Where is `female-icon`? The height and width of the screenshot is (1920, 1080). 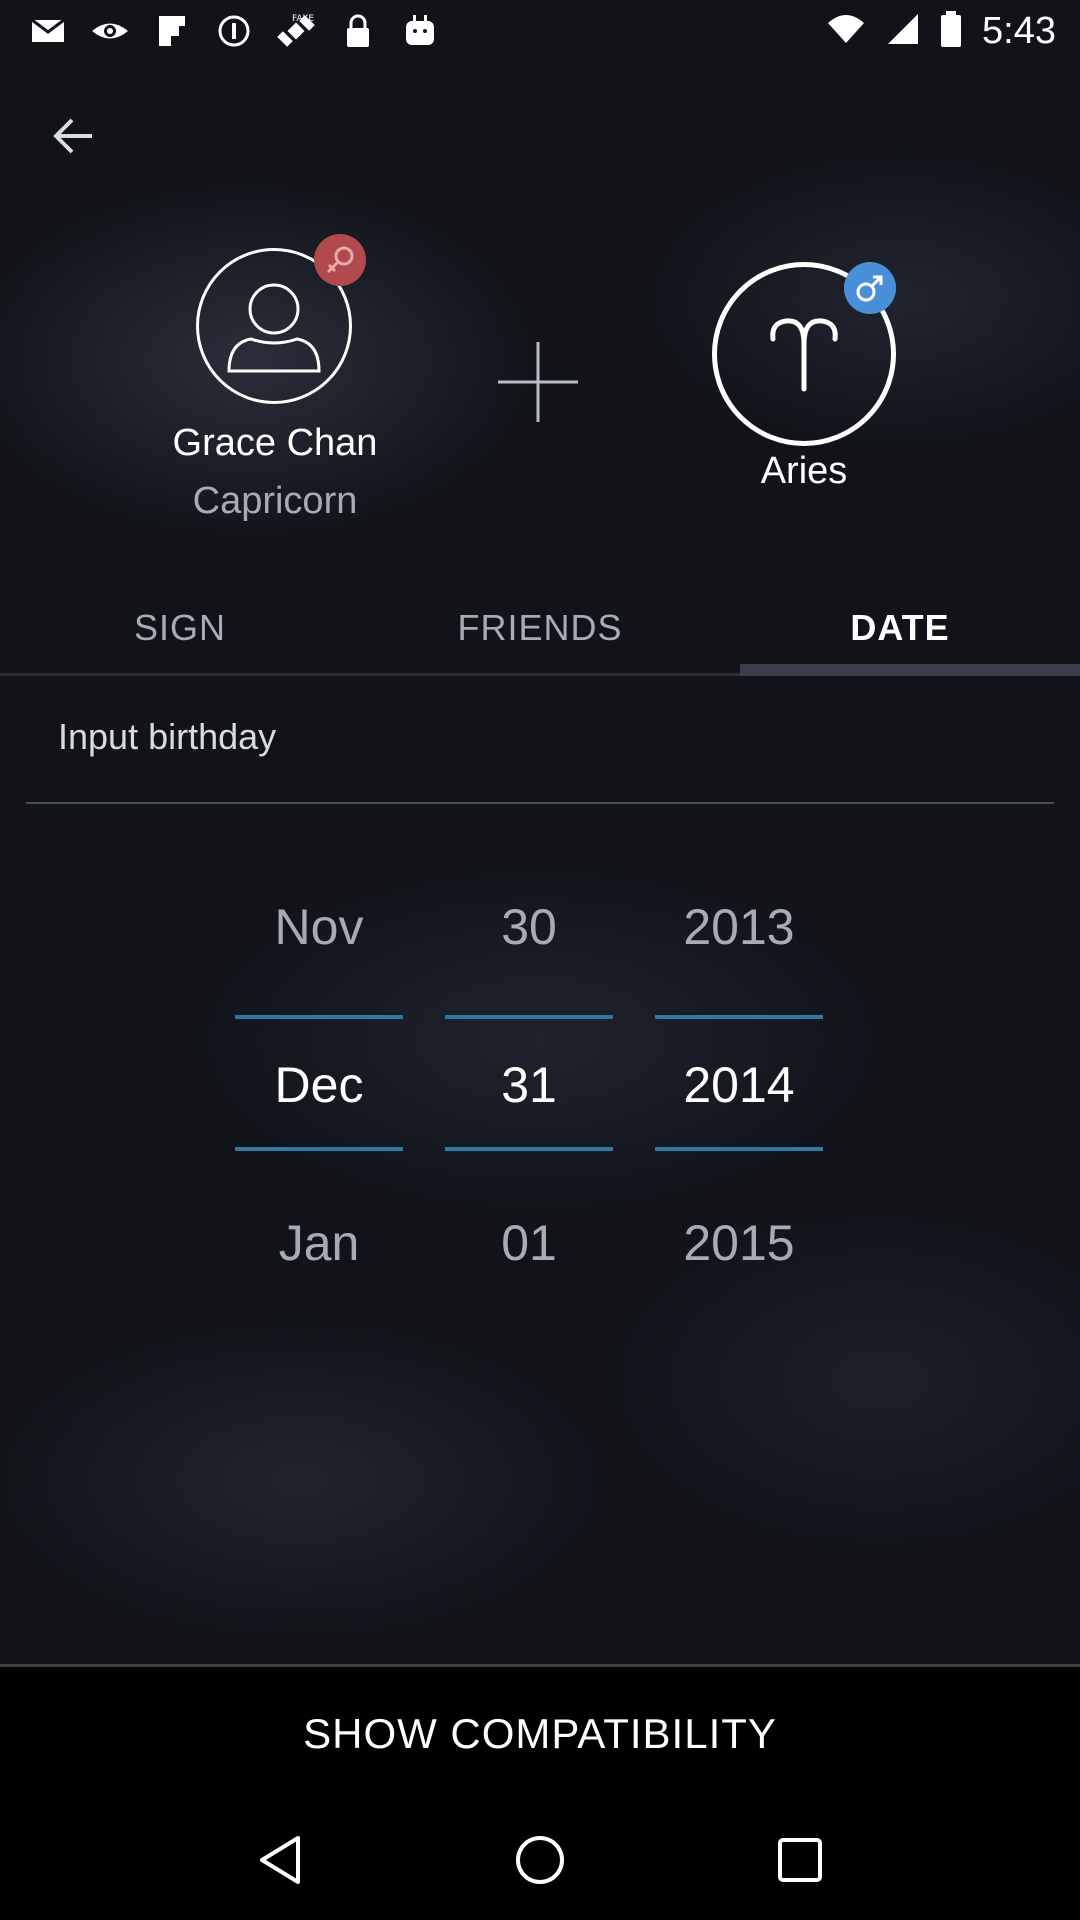 female-icon is located at coordinates (340, 260).